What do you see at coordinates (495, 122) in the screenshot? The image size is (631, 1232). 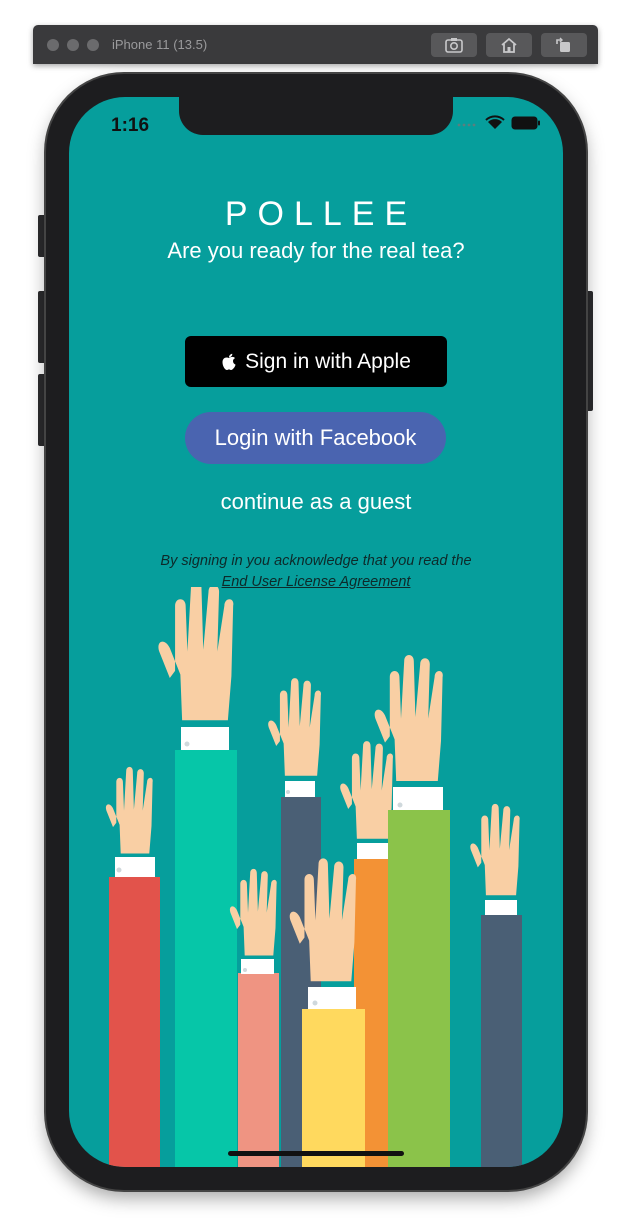 I see `wifi-icon` at bounding box center [495, 122].